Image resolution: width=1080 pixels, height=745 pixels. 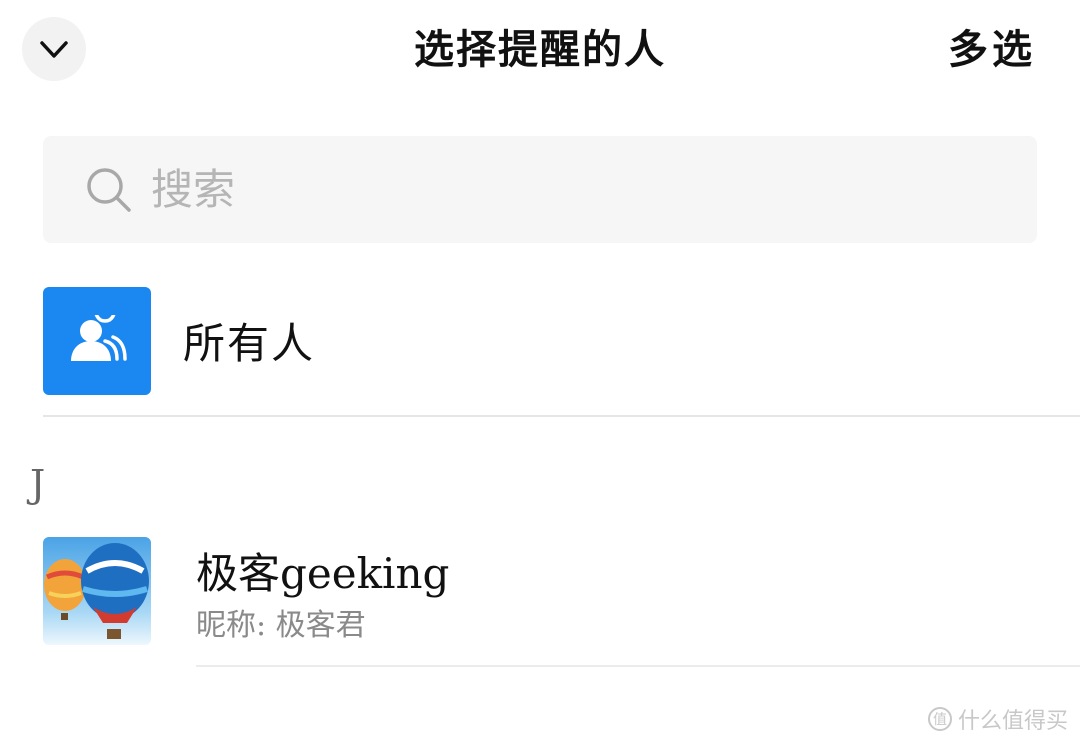 What do you see at coordinates (1012, 721) in the screenshot?
I see `watermark-text: 什么值得买` at bounding box center [1012, 721].